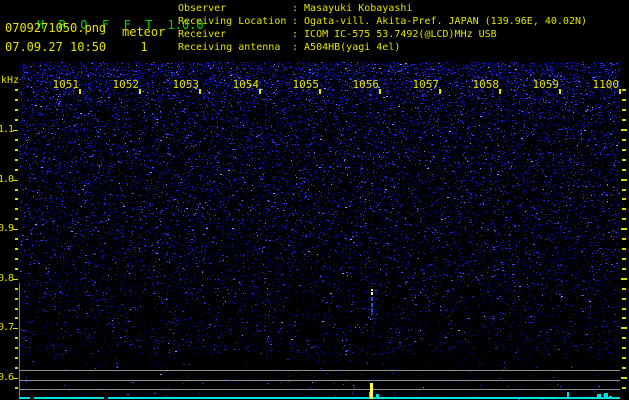 The image size is (629, 400). What do you see at coordinates (7, 129) in the screenshot?
I see `freq-tick-label: 1.1` at bounding box center [7, 129].